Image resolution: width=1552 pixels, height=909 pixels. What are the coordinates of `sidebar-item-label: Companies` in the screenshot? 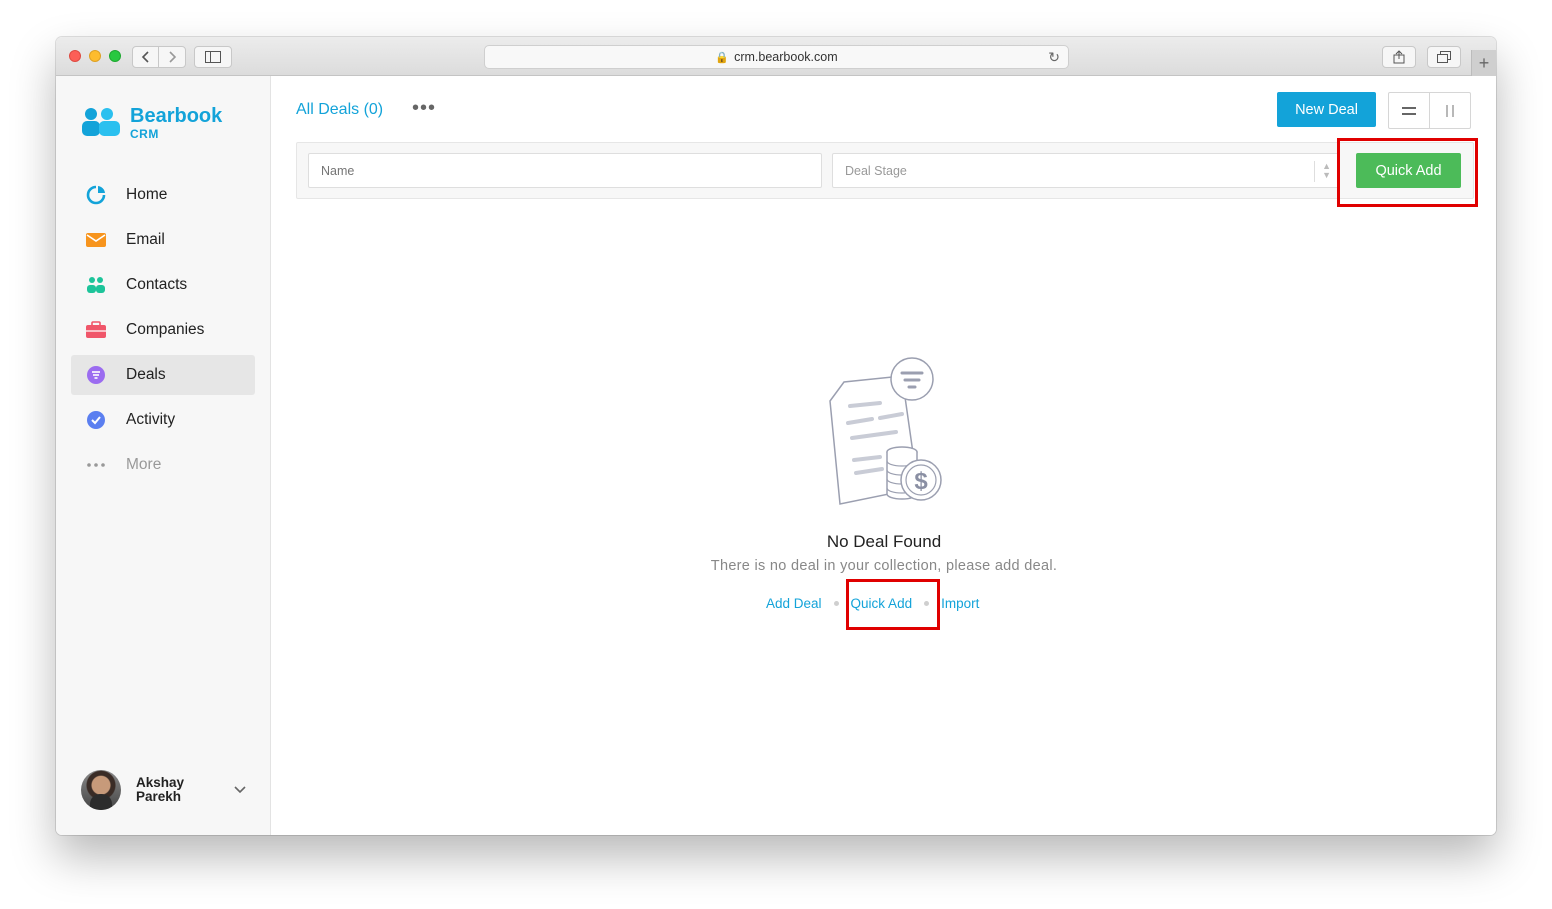 It's located at (165, 329).